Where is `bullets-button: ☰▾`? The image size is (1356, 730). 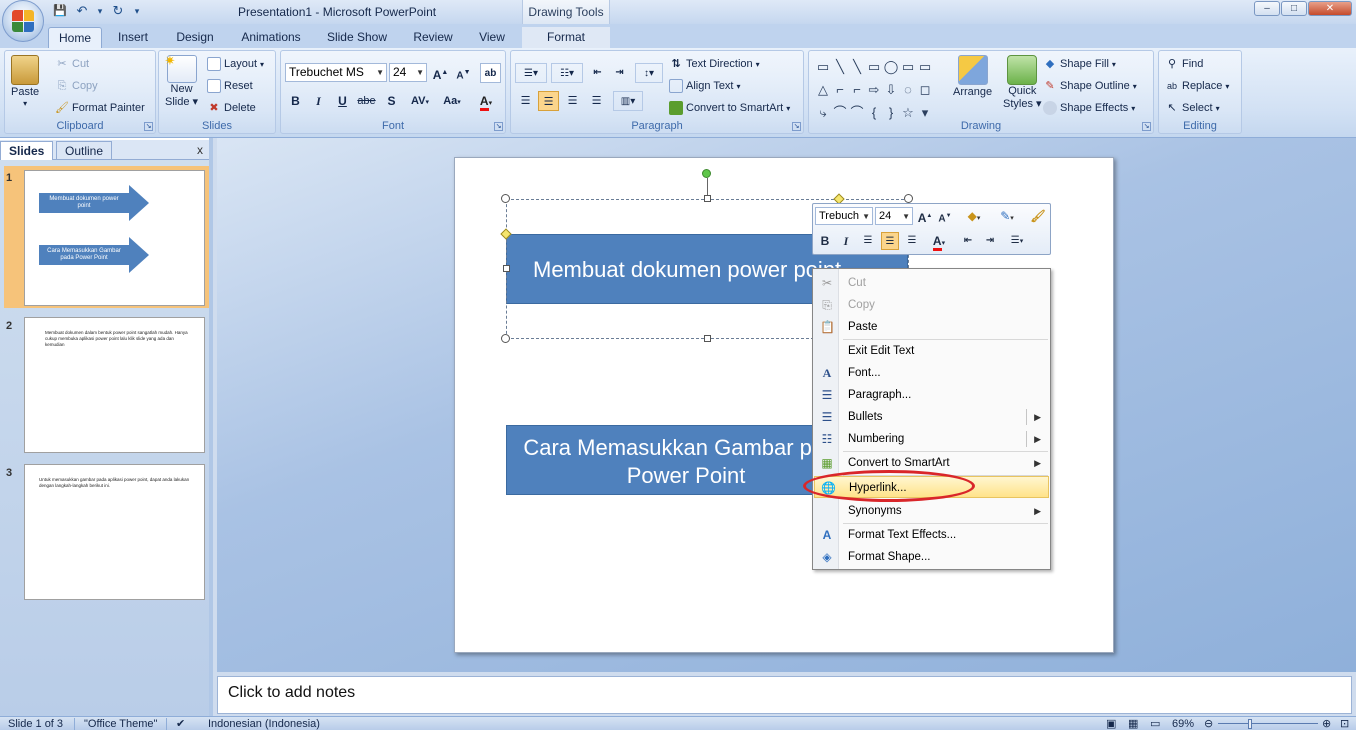 bullets-button: ☰▾ is located at coordinates (531, 73).